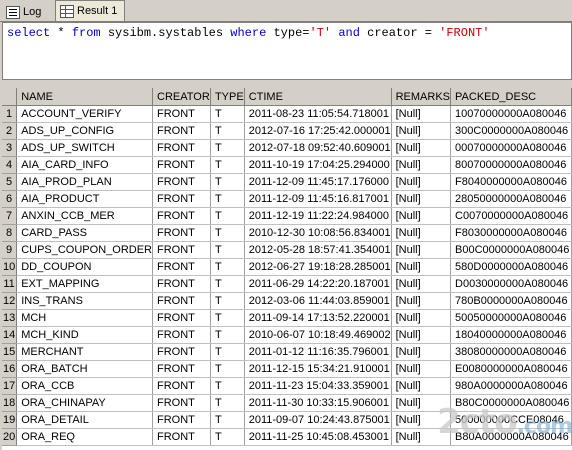 Image resolution: width=572 pixels, height=450 pixels. Describe the element at coordinates (286, 84) in the screenshot. I see `pane-splitter` at that location.